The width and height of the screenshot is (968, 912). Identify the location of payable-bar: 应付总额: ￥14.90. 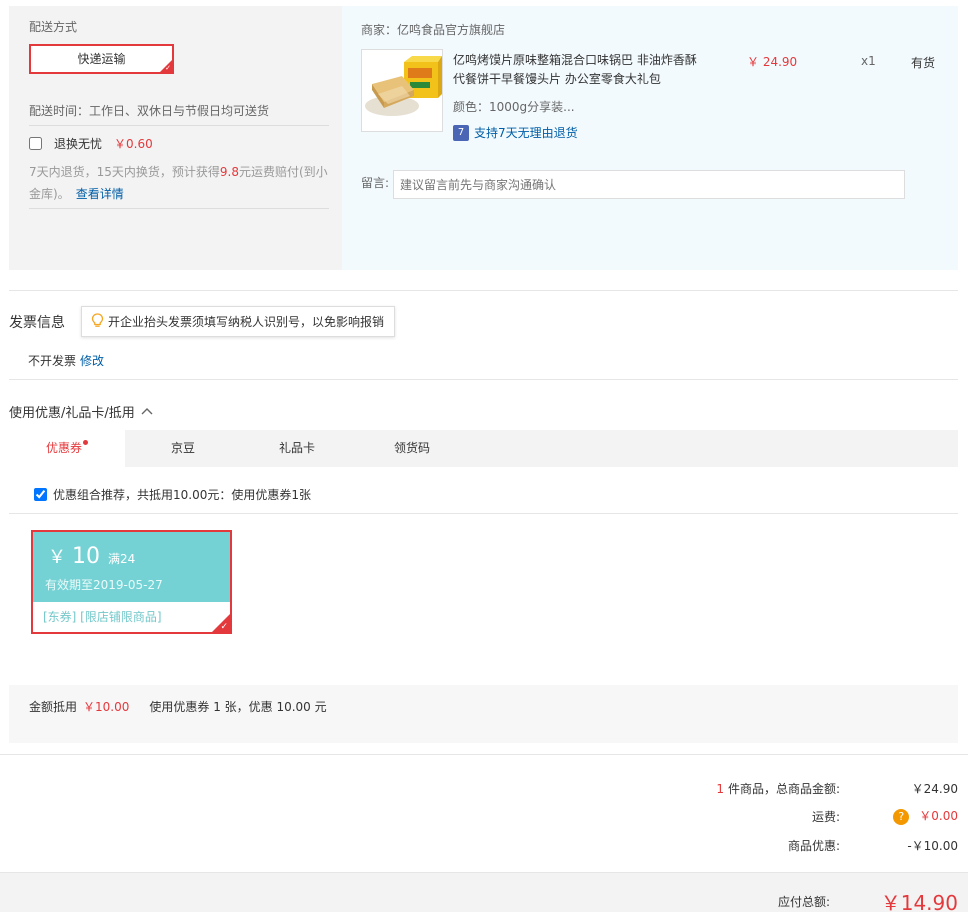
(484, 892).